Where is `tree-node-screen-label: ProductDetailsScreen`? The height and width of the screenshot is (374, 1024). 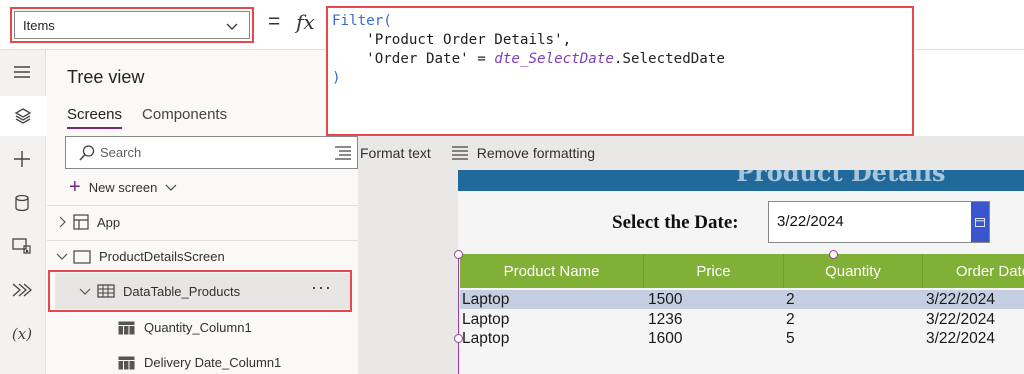
tree-node-screen-label: ProductDetailsScreen is located at coordinates (162, 256).